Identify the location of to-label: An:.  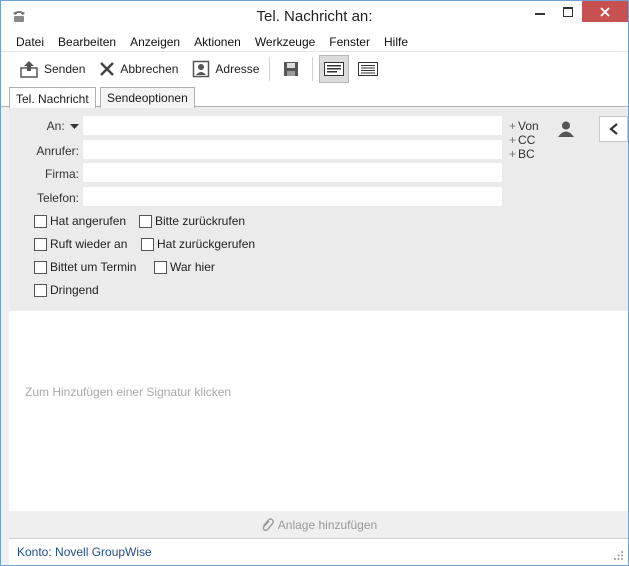
(55, 126).